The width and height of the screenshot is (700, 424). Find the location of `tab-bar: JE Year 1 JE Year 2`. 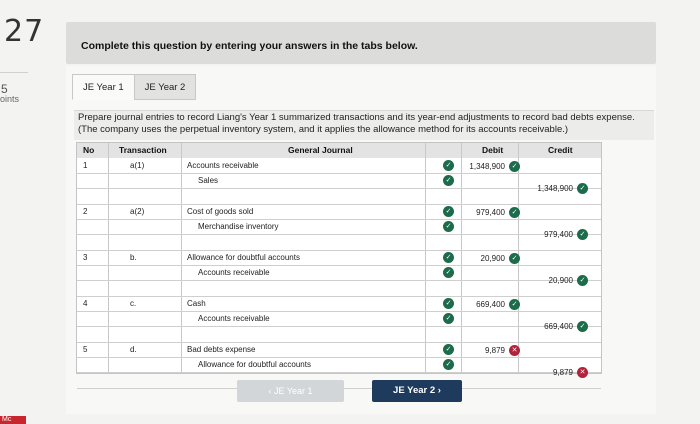

tab-bar: JE Year 1 JE Year 2 is located at coordinates (134, 87).